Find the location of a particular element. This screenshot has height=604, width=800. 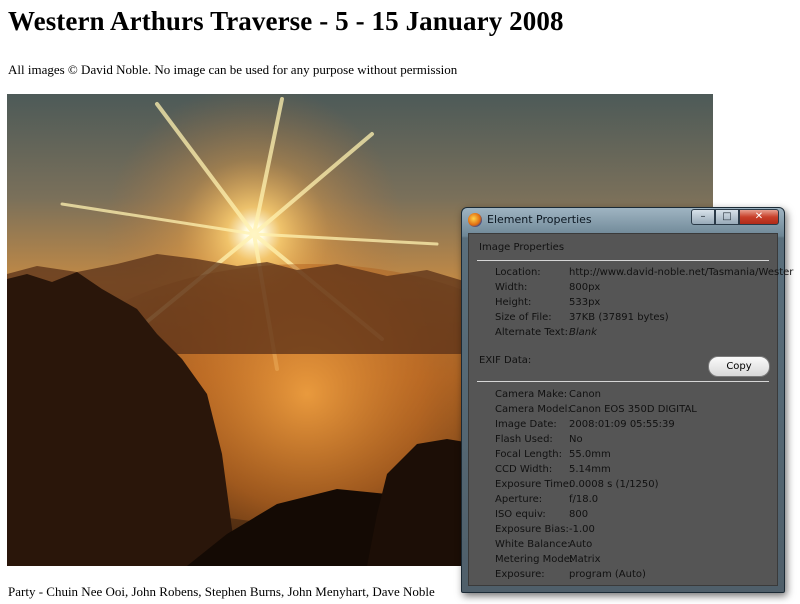

close-icon: ✕ is located at coordinates (759, 216).